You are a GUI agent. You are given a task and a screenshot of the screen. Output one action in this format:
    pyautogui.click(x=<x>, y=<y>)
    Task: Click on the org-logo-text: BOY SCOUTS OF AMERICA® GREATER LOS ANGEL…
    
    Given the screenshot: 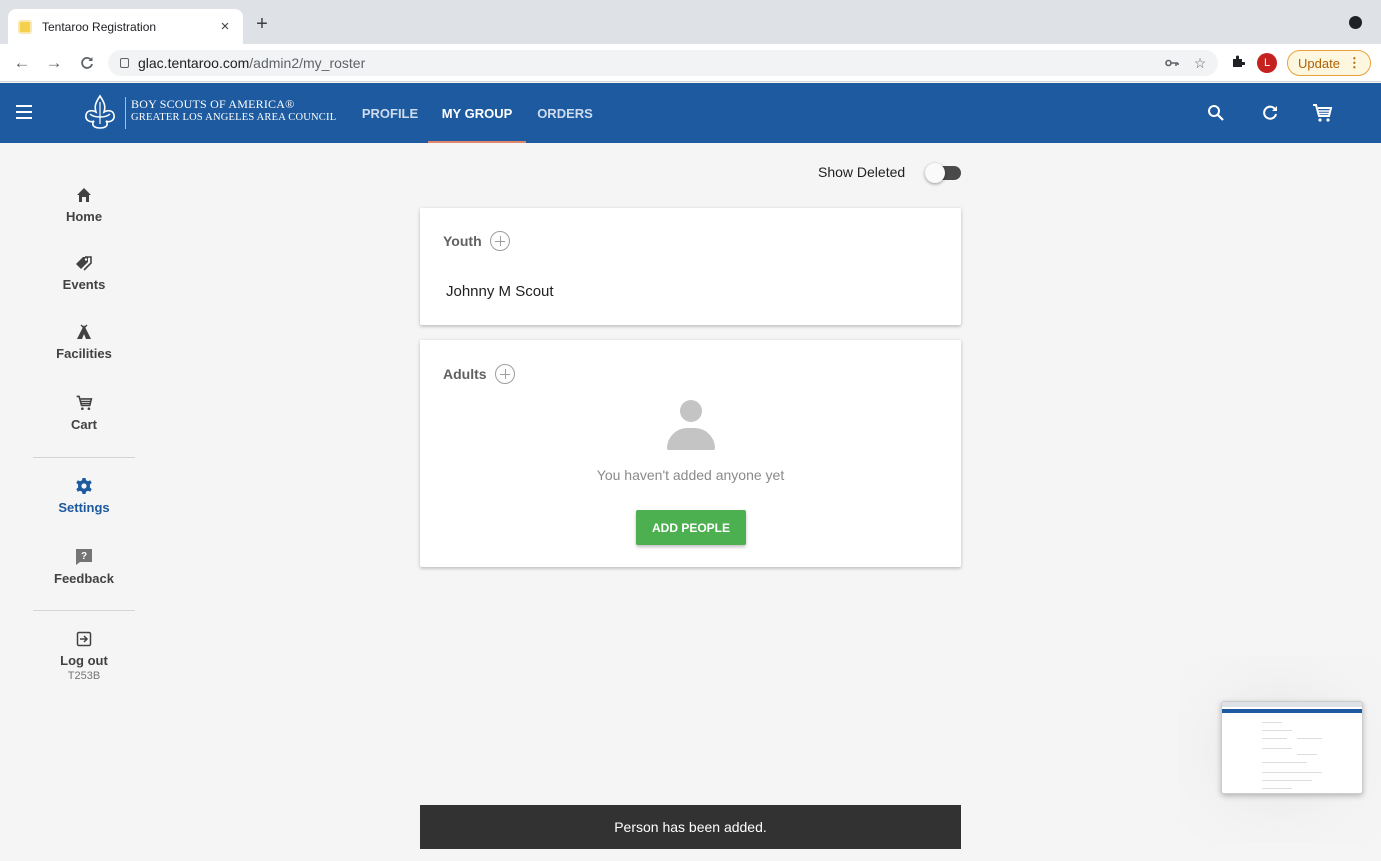 What is the action you would take?
    pyautogui.click(x=233, y=111)
    